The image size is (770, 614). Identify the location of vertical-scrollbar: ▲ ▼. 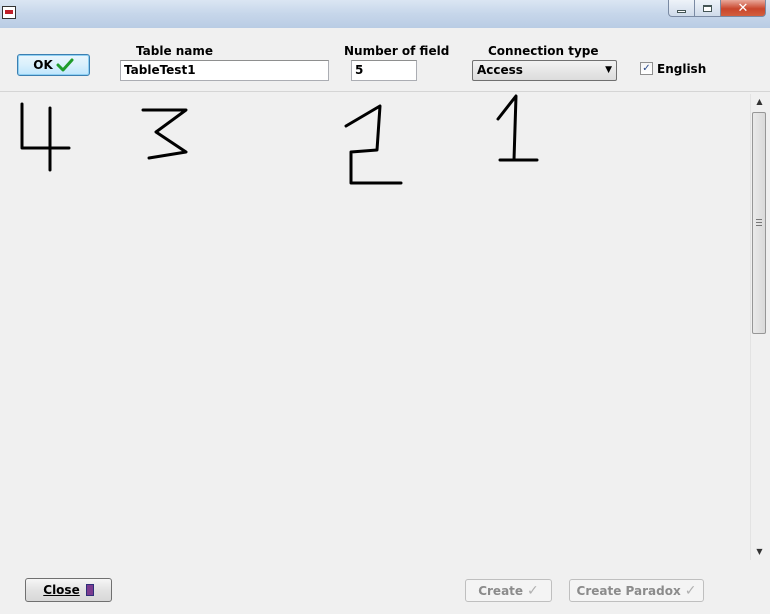
(759, 327).